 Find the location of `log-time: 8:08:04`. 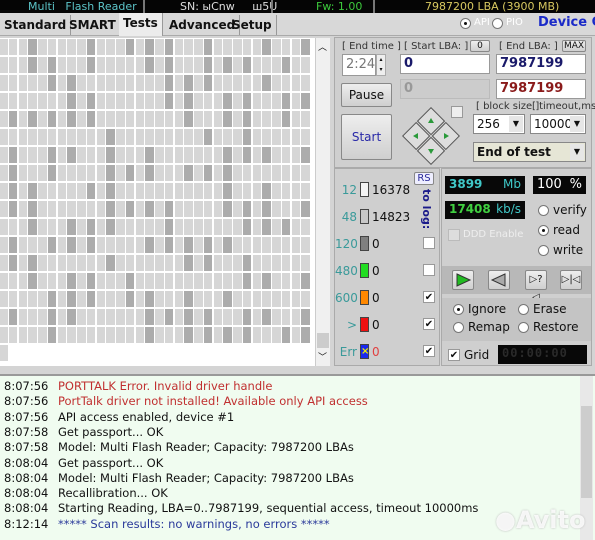

log-time: 8:08:04 is located at coordinates (26, 508).